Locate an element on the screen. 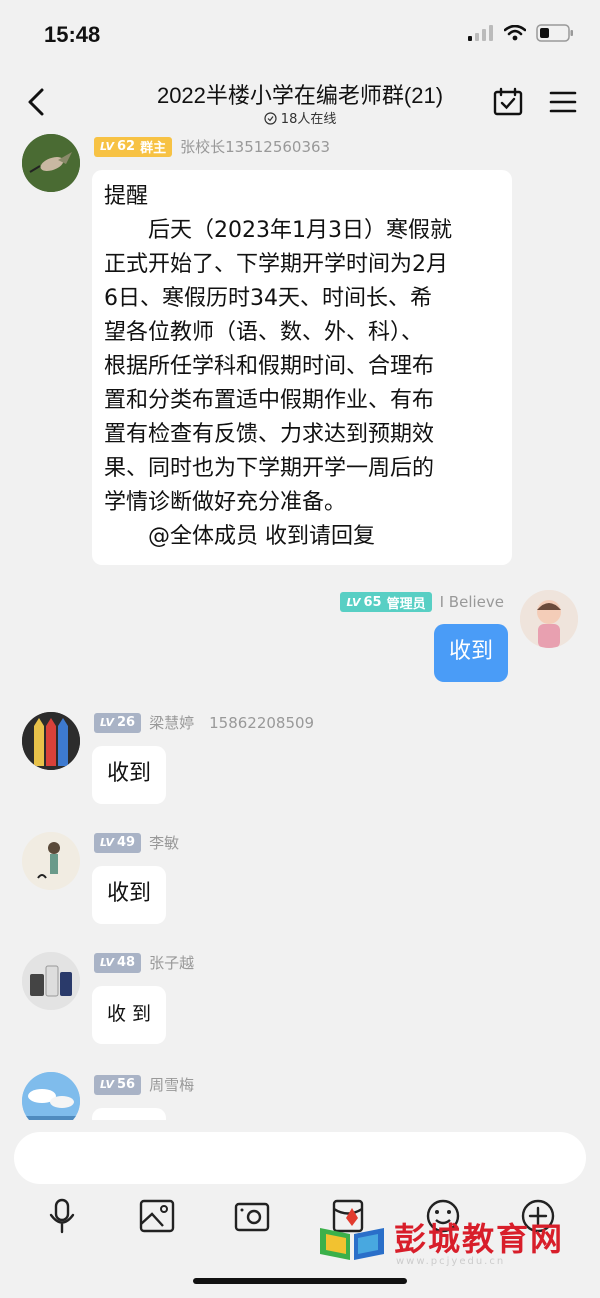 This screenshot has height=1298, width=600. battery-icon is located at coordinates (554, 33).